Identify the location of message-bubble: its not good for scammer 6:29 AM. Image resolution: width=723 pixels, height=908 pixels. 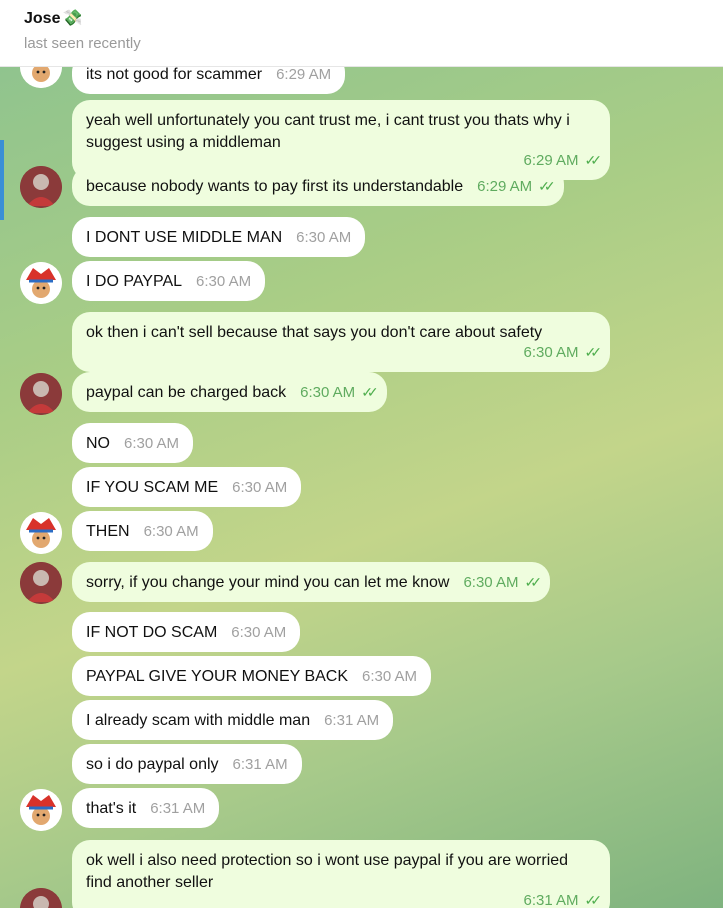
(209, 80).